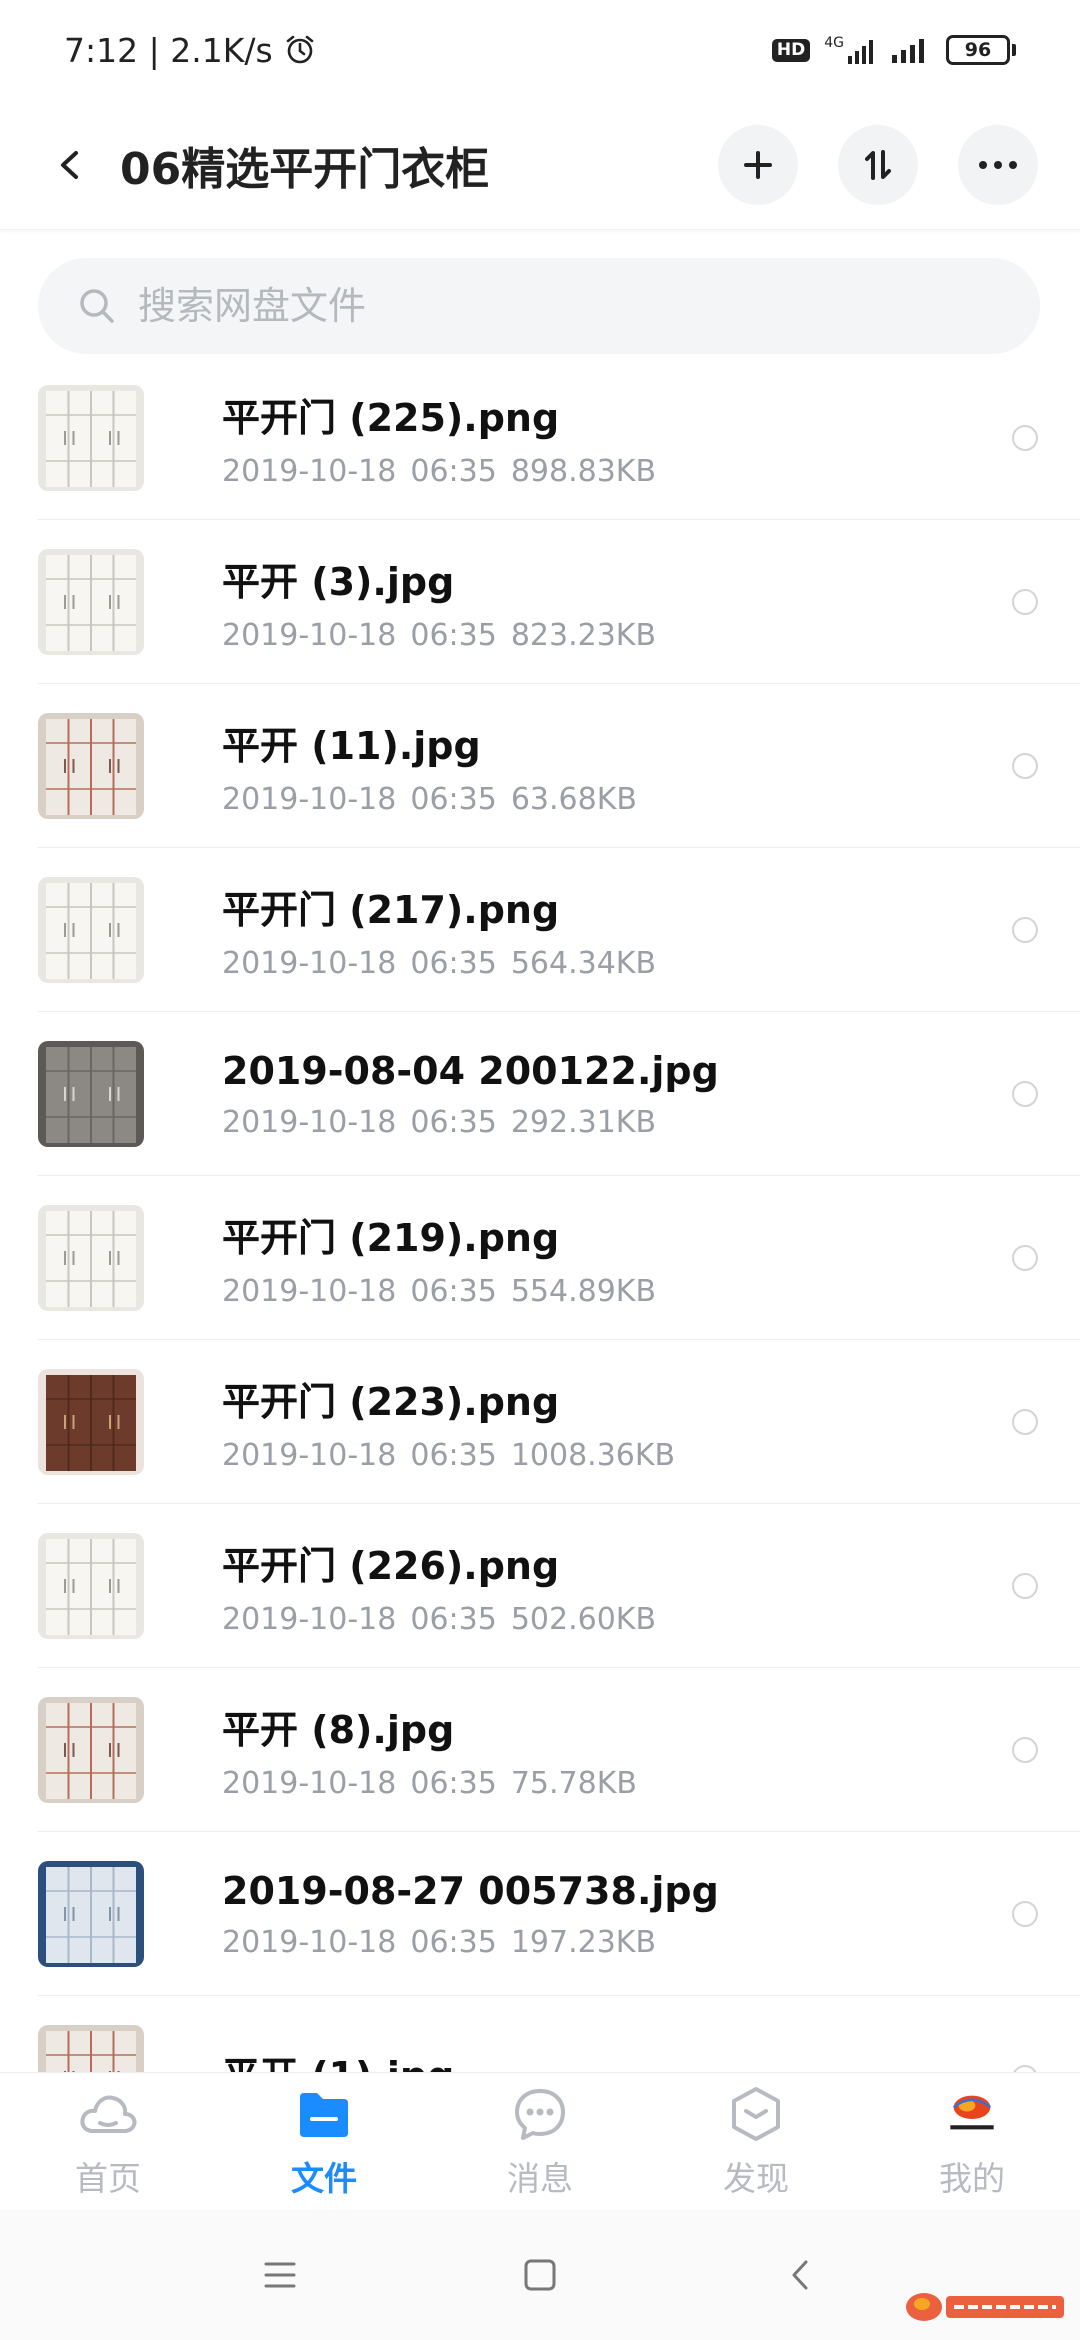 The height and width of the screenshot is (2340, 1080). I want to click on file-name: 平开门 (226).png, so click(391, 1566).